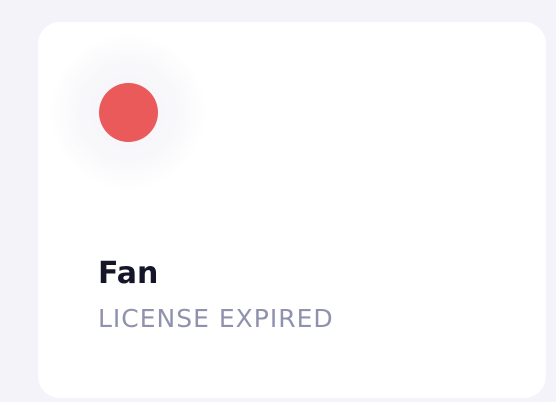 The width and height of the screenshot is (556, 402). I want to click on device-name: Fan, so click(128, 273).